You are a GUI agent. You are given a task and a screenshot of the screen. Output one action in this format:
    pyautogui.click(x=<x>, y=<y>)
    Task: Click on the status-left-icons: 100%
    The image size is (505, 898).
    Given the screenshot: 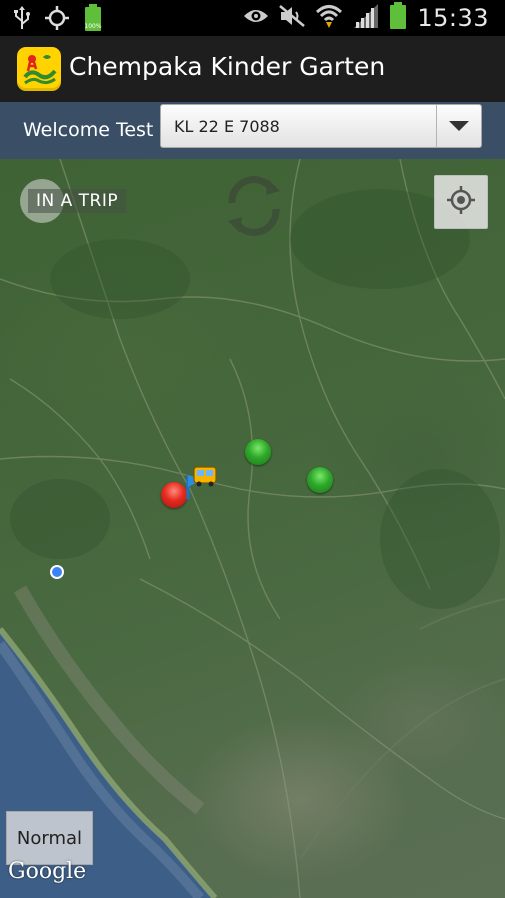 What is the action you would take?
    pyautogui.click(x=58, y=20)
    